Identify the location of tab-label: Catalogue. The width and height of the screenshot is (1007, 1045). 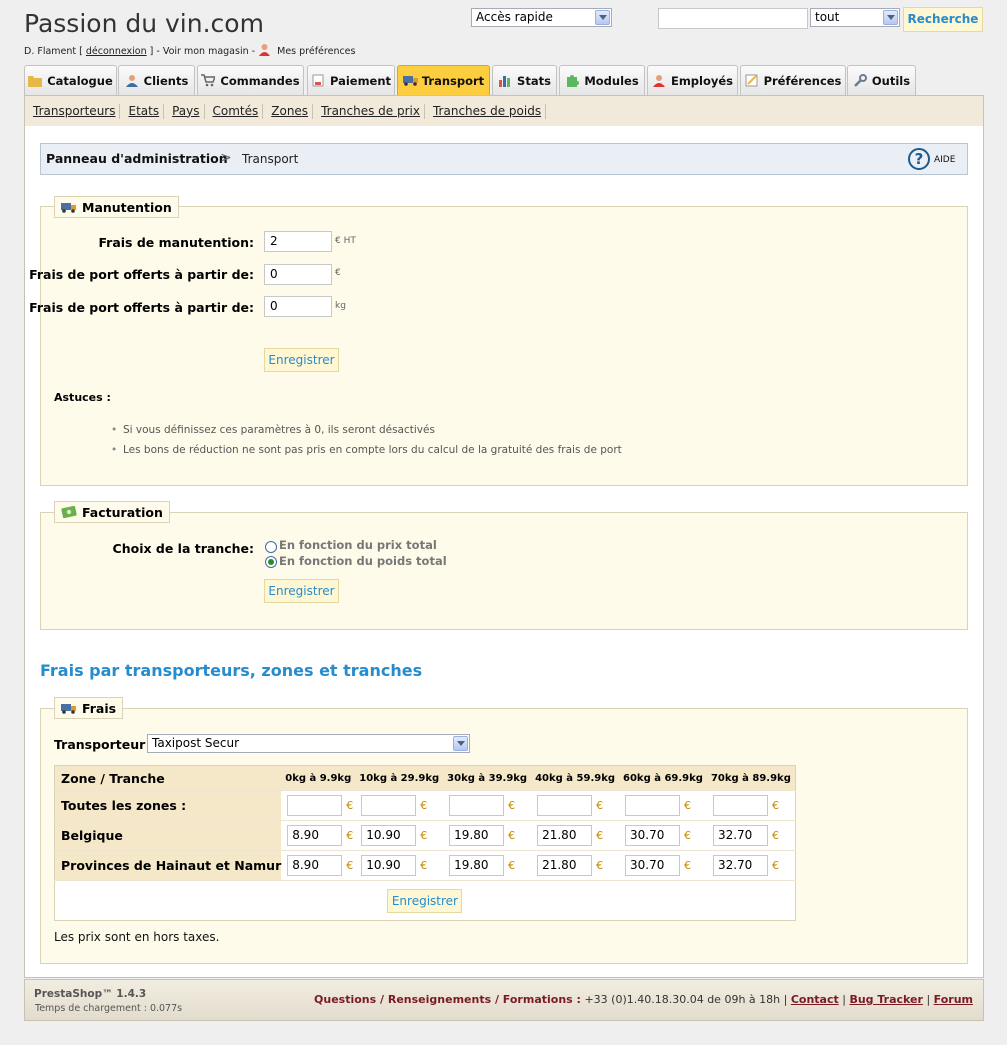
(80, 80).